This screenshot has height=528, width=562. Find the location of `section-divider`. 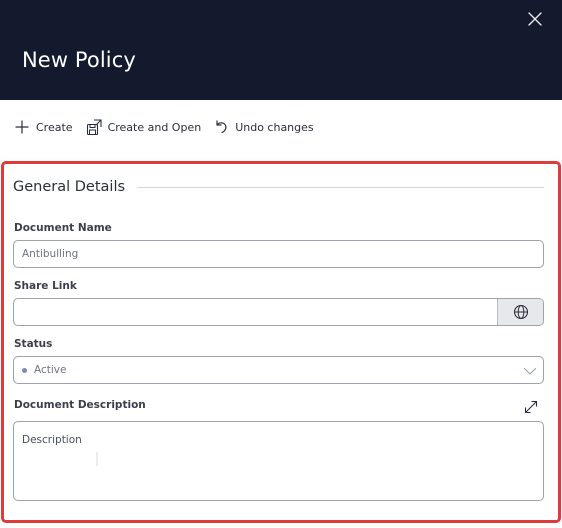

section-divider is located at coordinates (340, 187).